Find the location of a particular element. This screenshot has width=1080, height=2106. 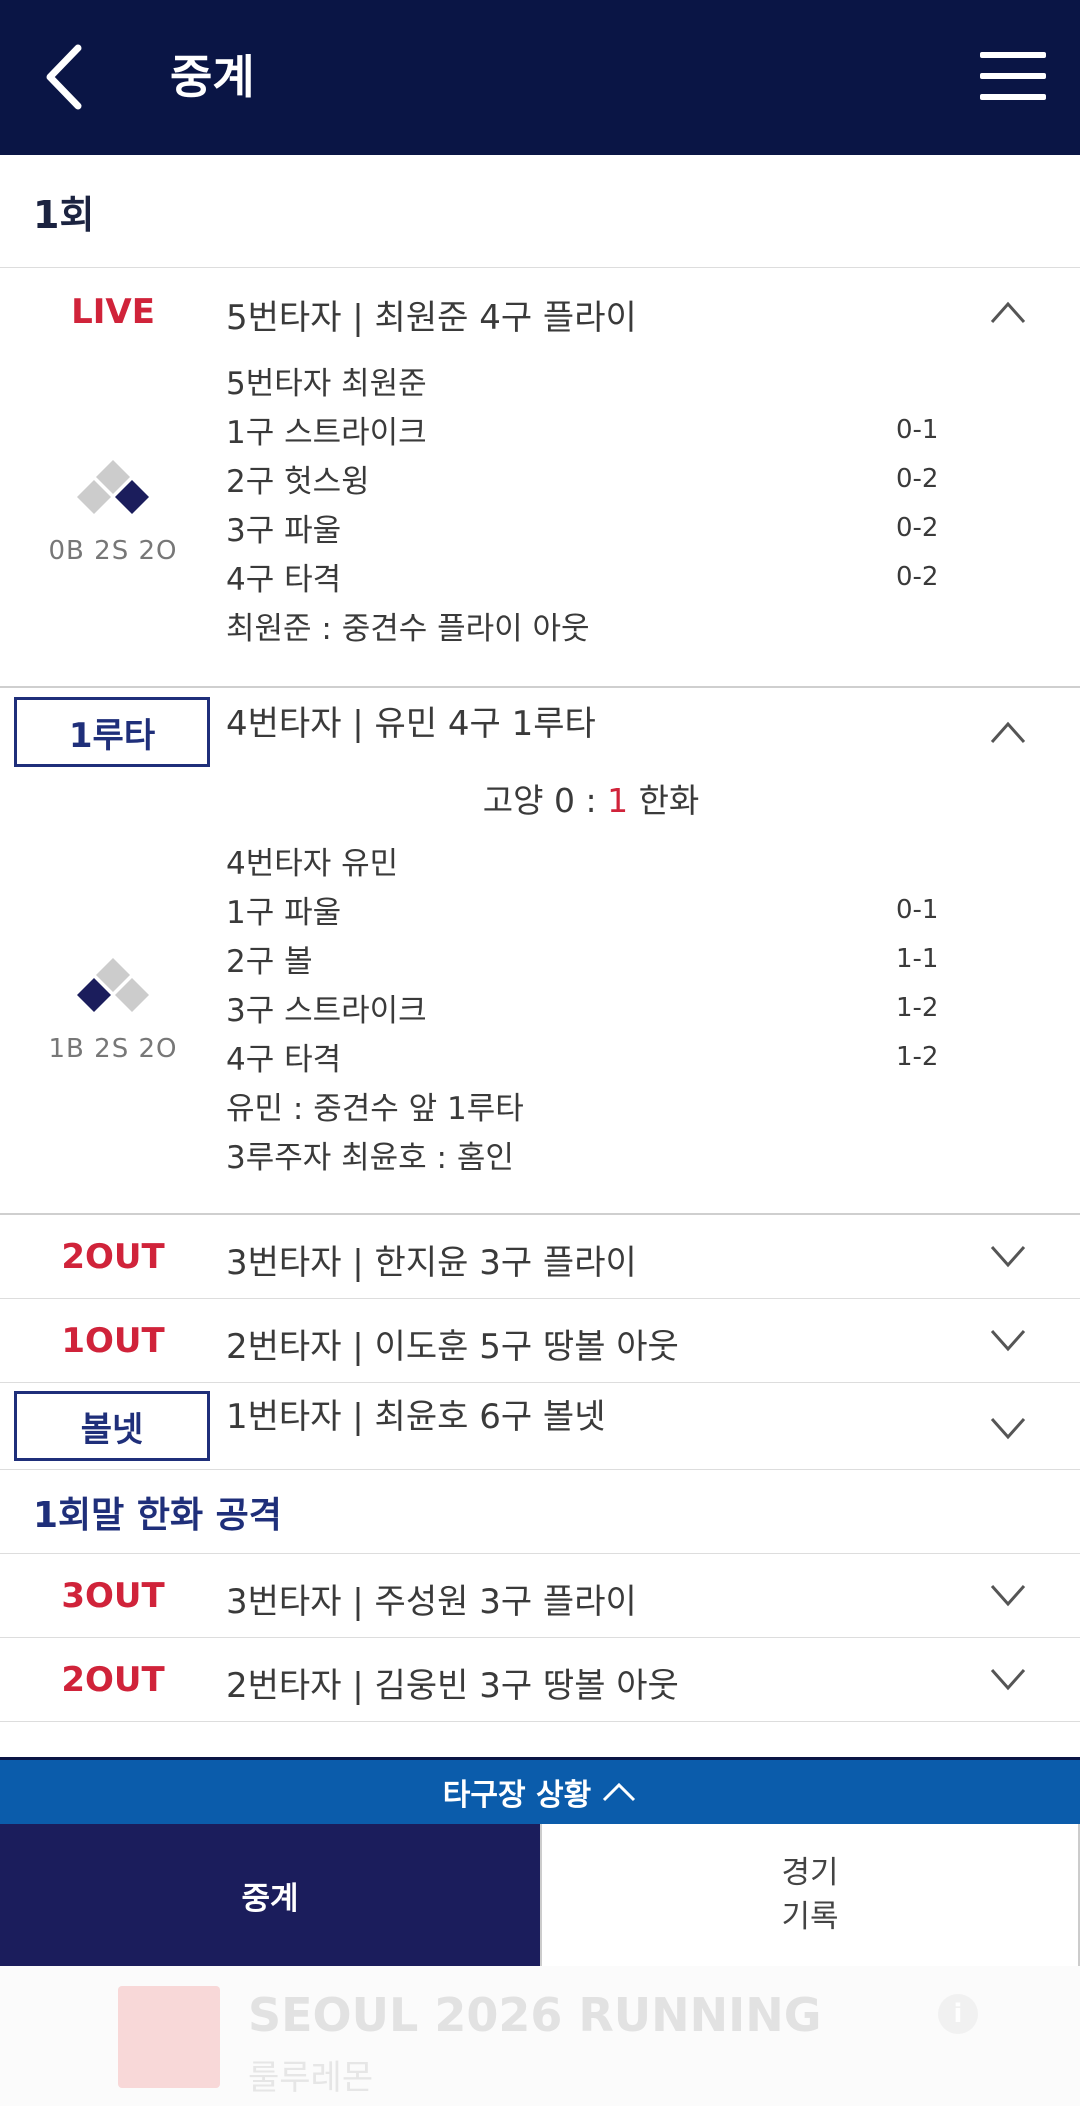

score-line: 고양 0 : 1 한화 is located at coordinates (591, 800).